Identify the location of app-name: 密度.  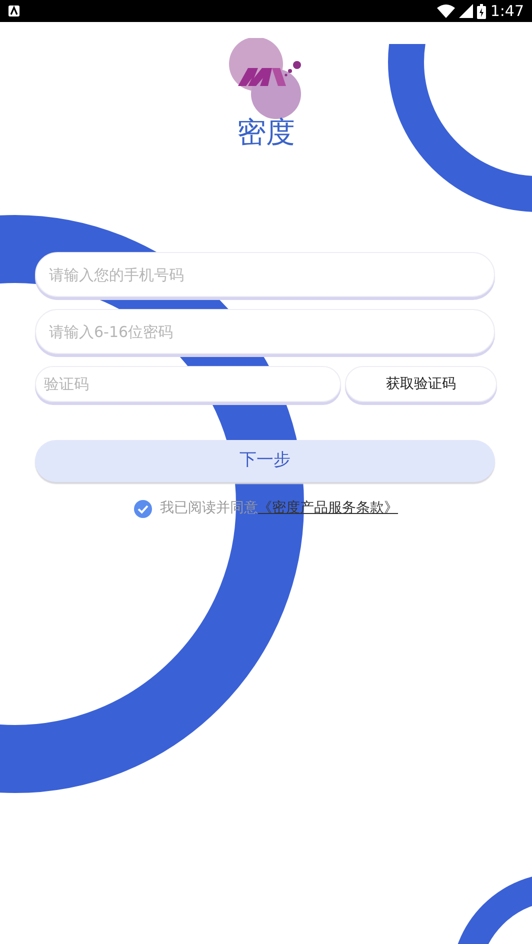
(266, 132).